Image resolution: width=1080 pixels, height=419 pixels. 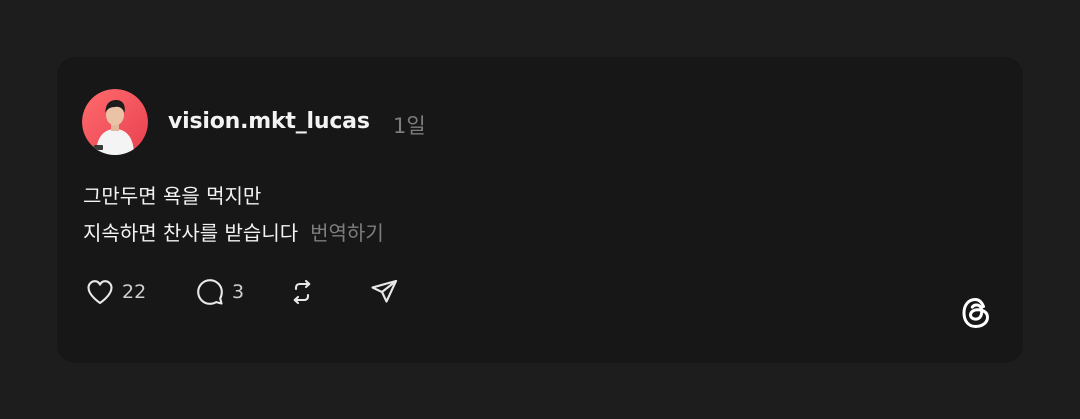 I want to click on reply-button: 3, so click(x=219, y=292).